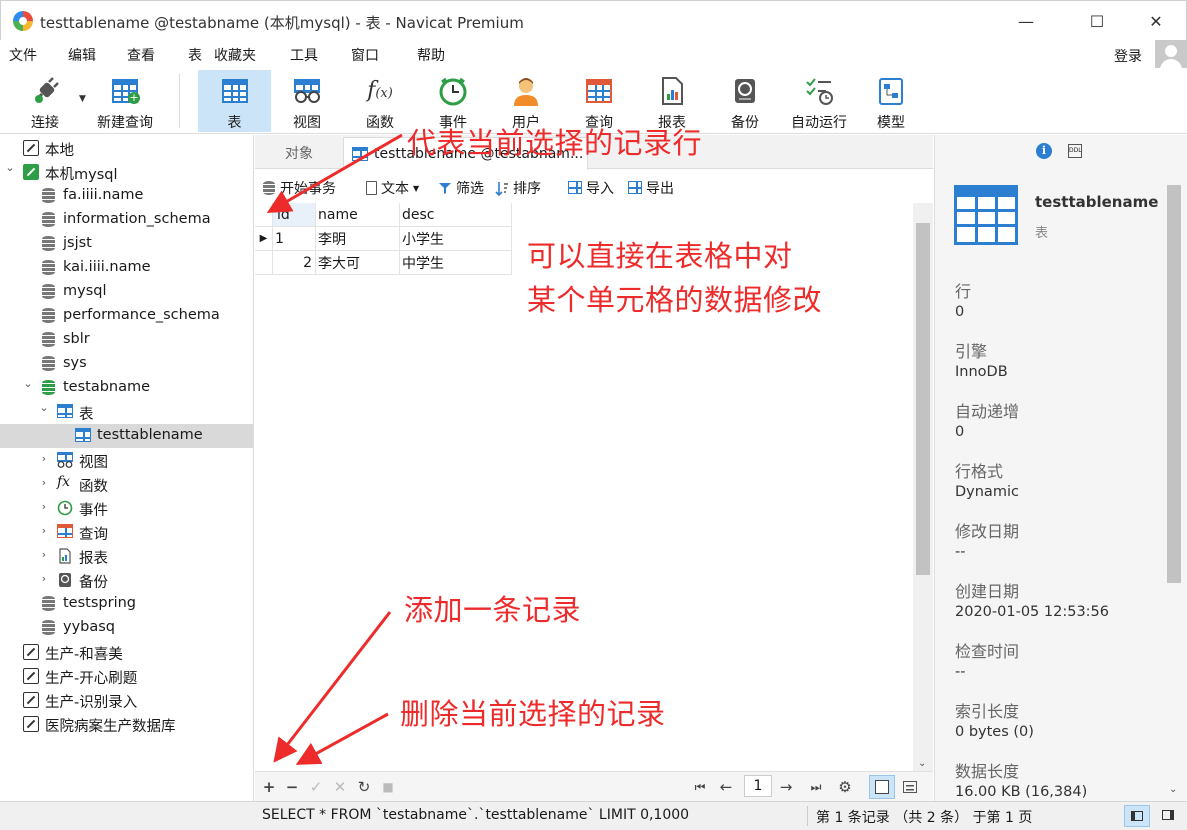 This screenshot has height=830, width=1187. What do you see at coordinates (195, 55) in the screenshot?
I see `menu-table: 表` at bounding box center [195, 55].